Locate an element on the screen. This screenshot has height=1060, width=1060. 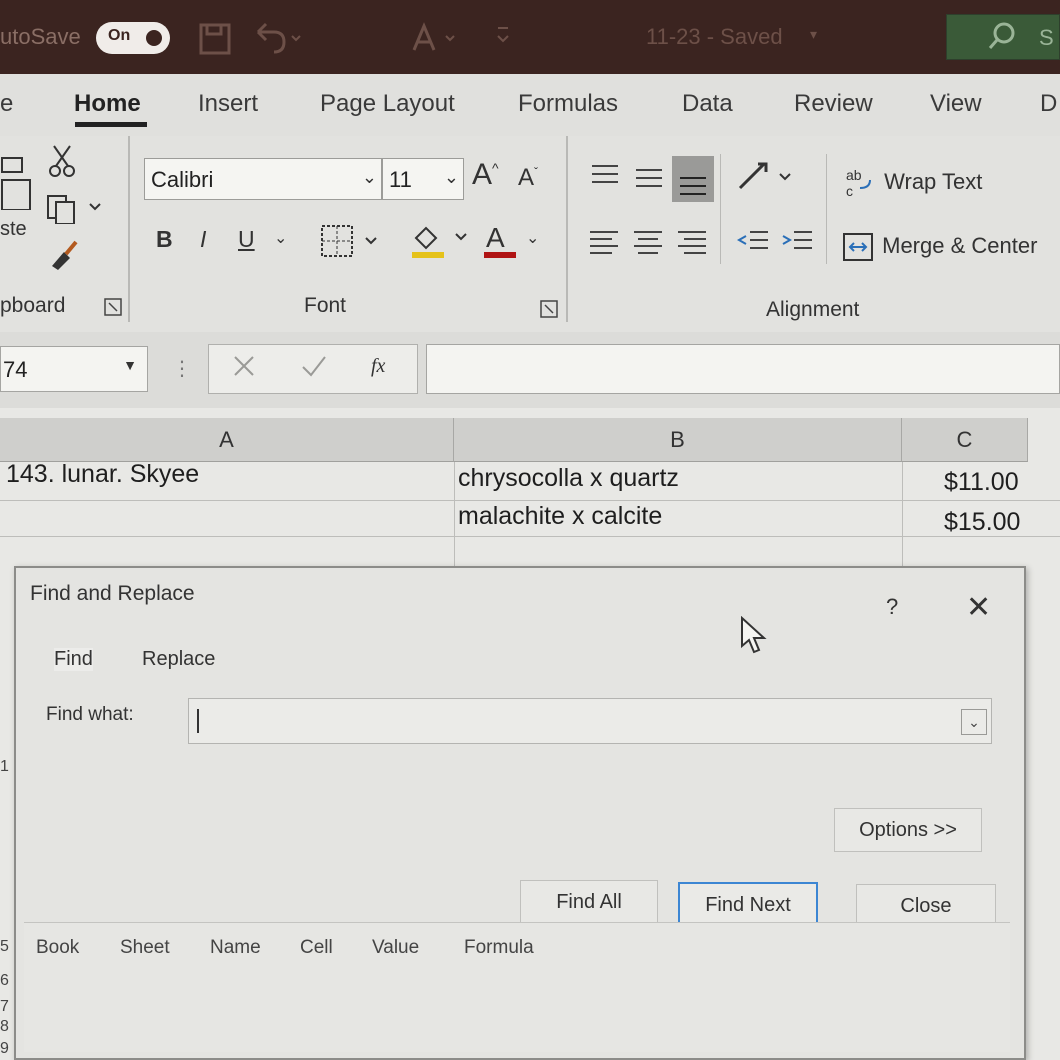
results-column-value: Value is located at coordinates (395, 948).